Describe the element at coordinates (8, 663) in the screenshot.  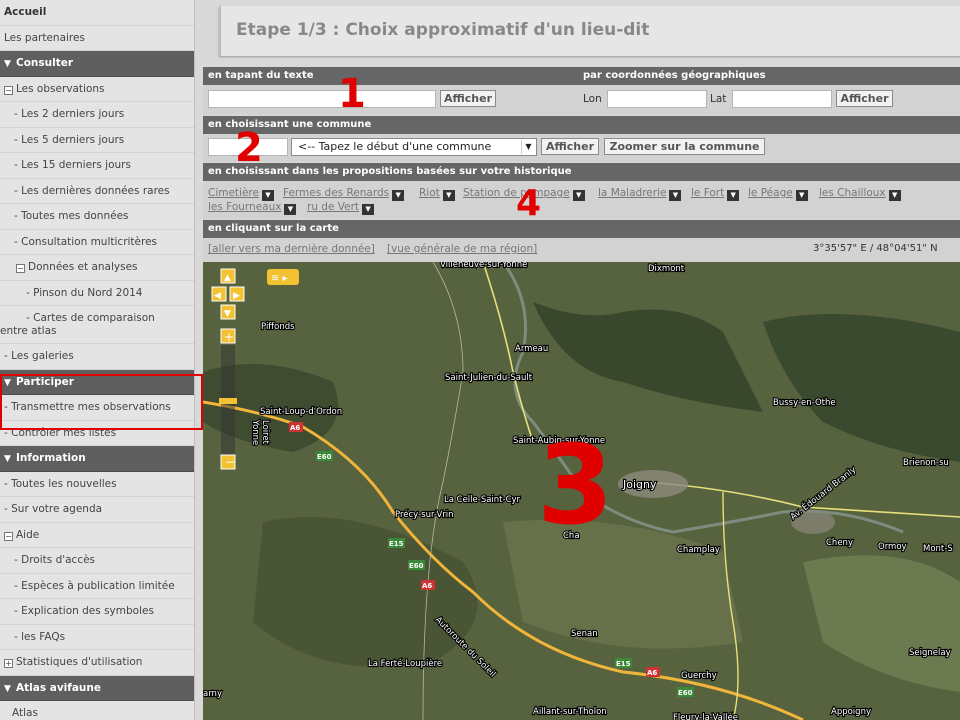
I see `expand-icon: +` at that location.